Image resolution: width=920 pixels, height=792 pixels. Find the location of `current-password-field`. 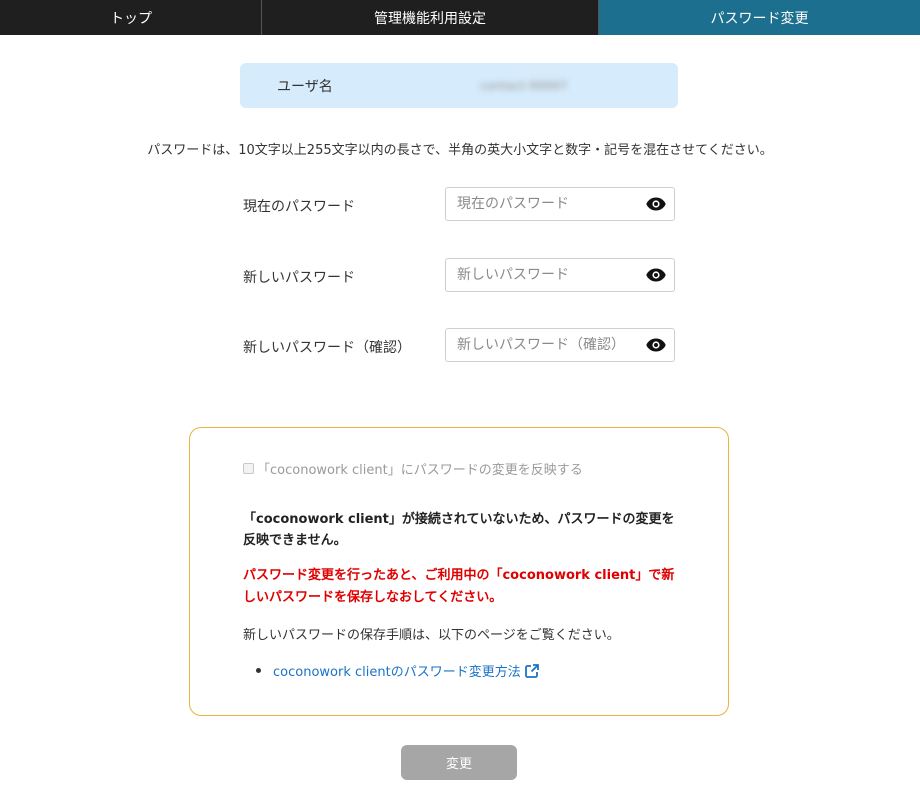

current-password-field is located at coordinates (560, 204).